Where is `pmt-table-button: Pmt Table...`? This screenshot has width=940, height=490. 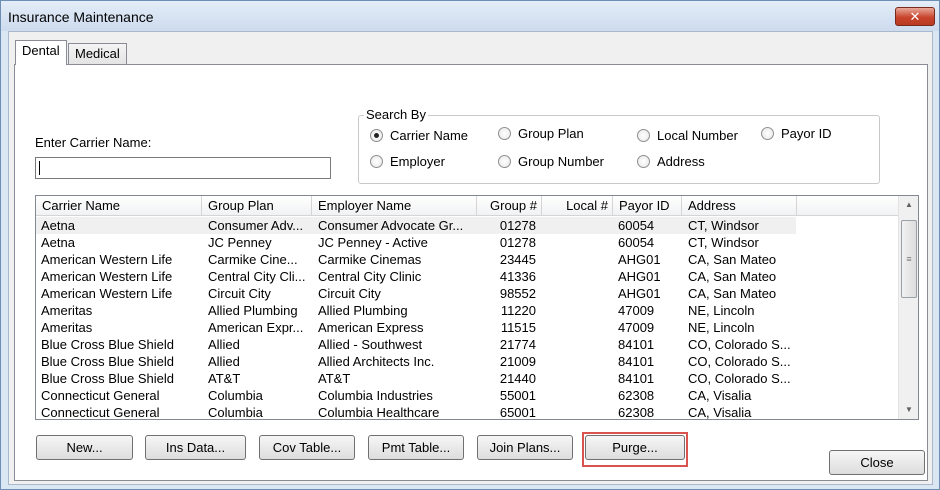
pmt-table-button: Pmt Table... is located at coordinates (416, 447).